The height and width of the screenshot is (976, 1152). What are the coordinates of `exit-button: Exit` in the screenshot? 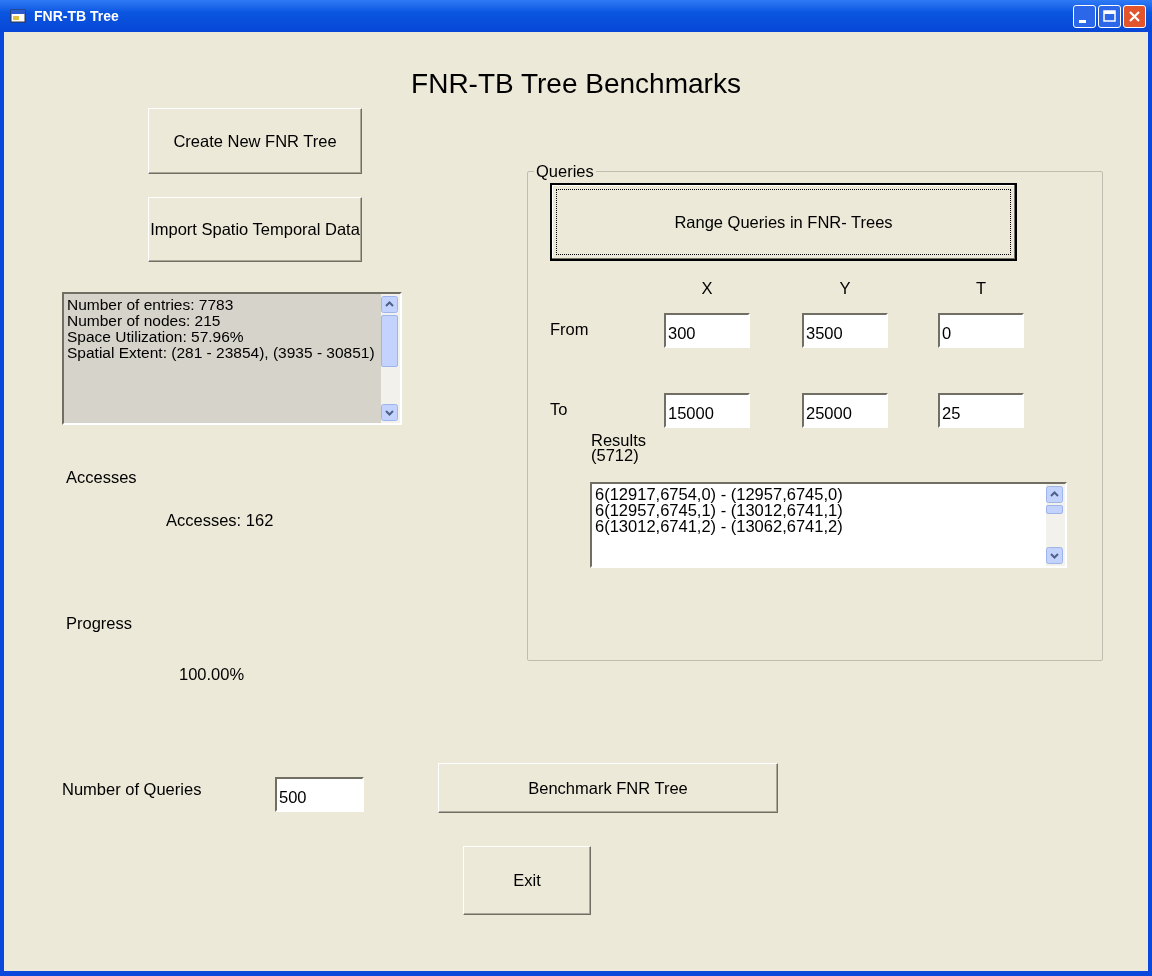 It's located at (527, 880).